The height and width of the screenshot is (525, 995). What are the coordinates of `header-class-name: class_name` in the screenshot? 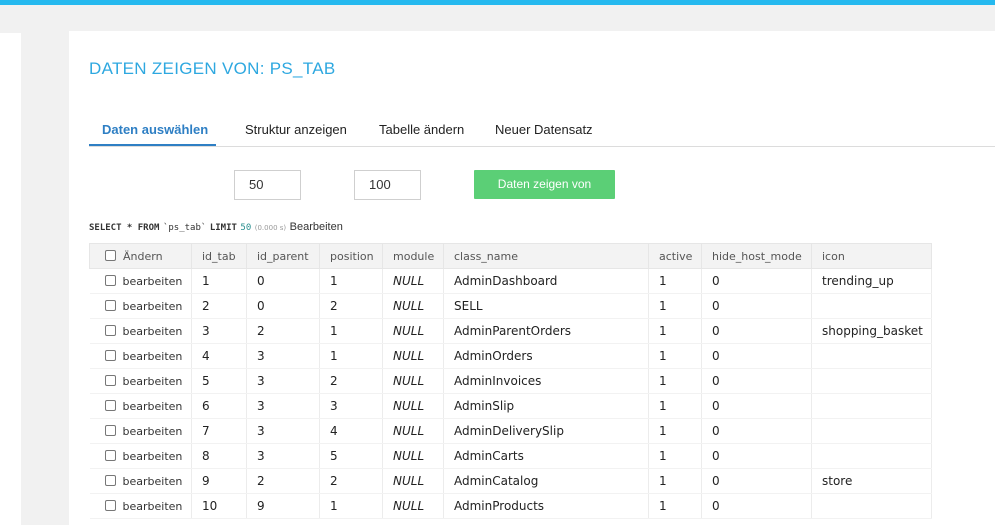 It's located at (546, 256).